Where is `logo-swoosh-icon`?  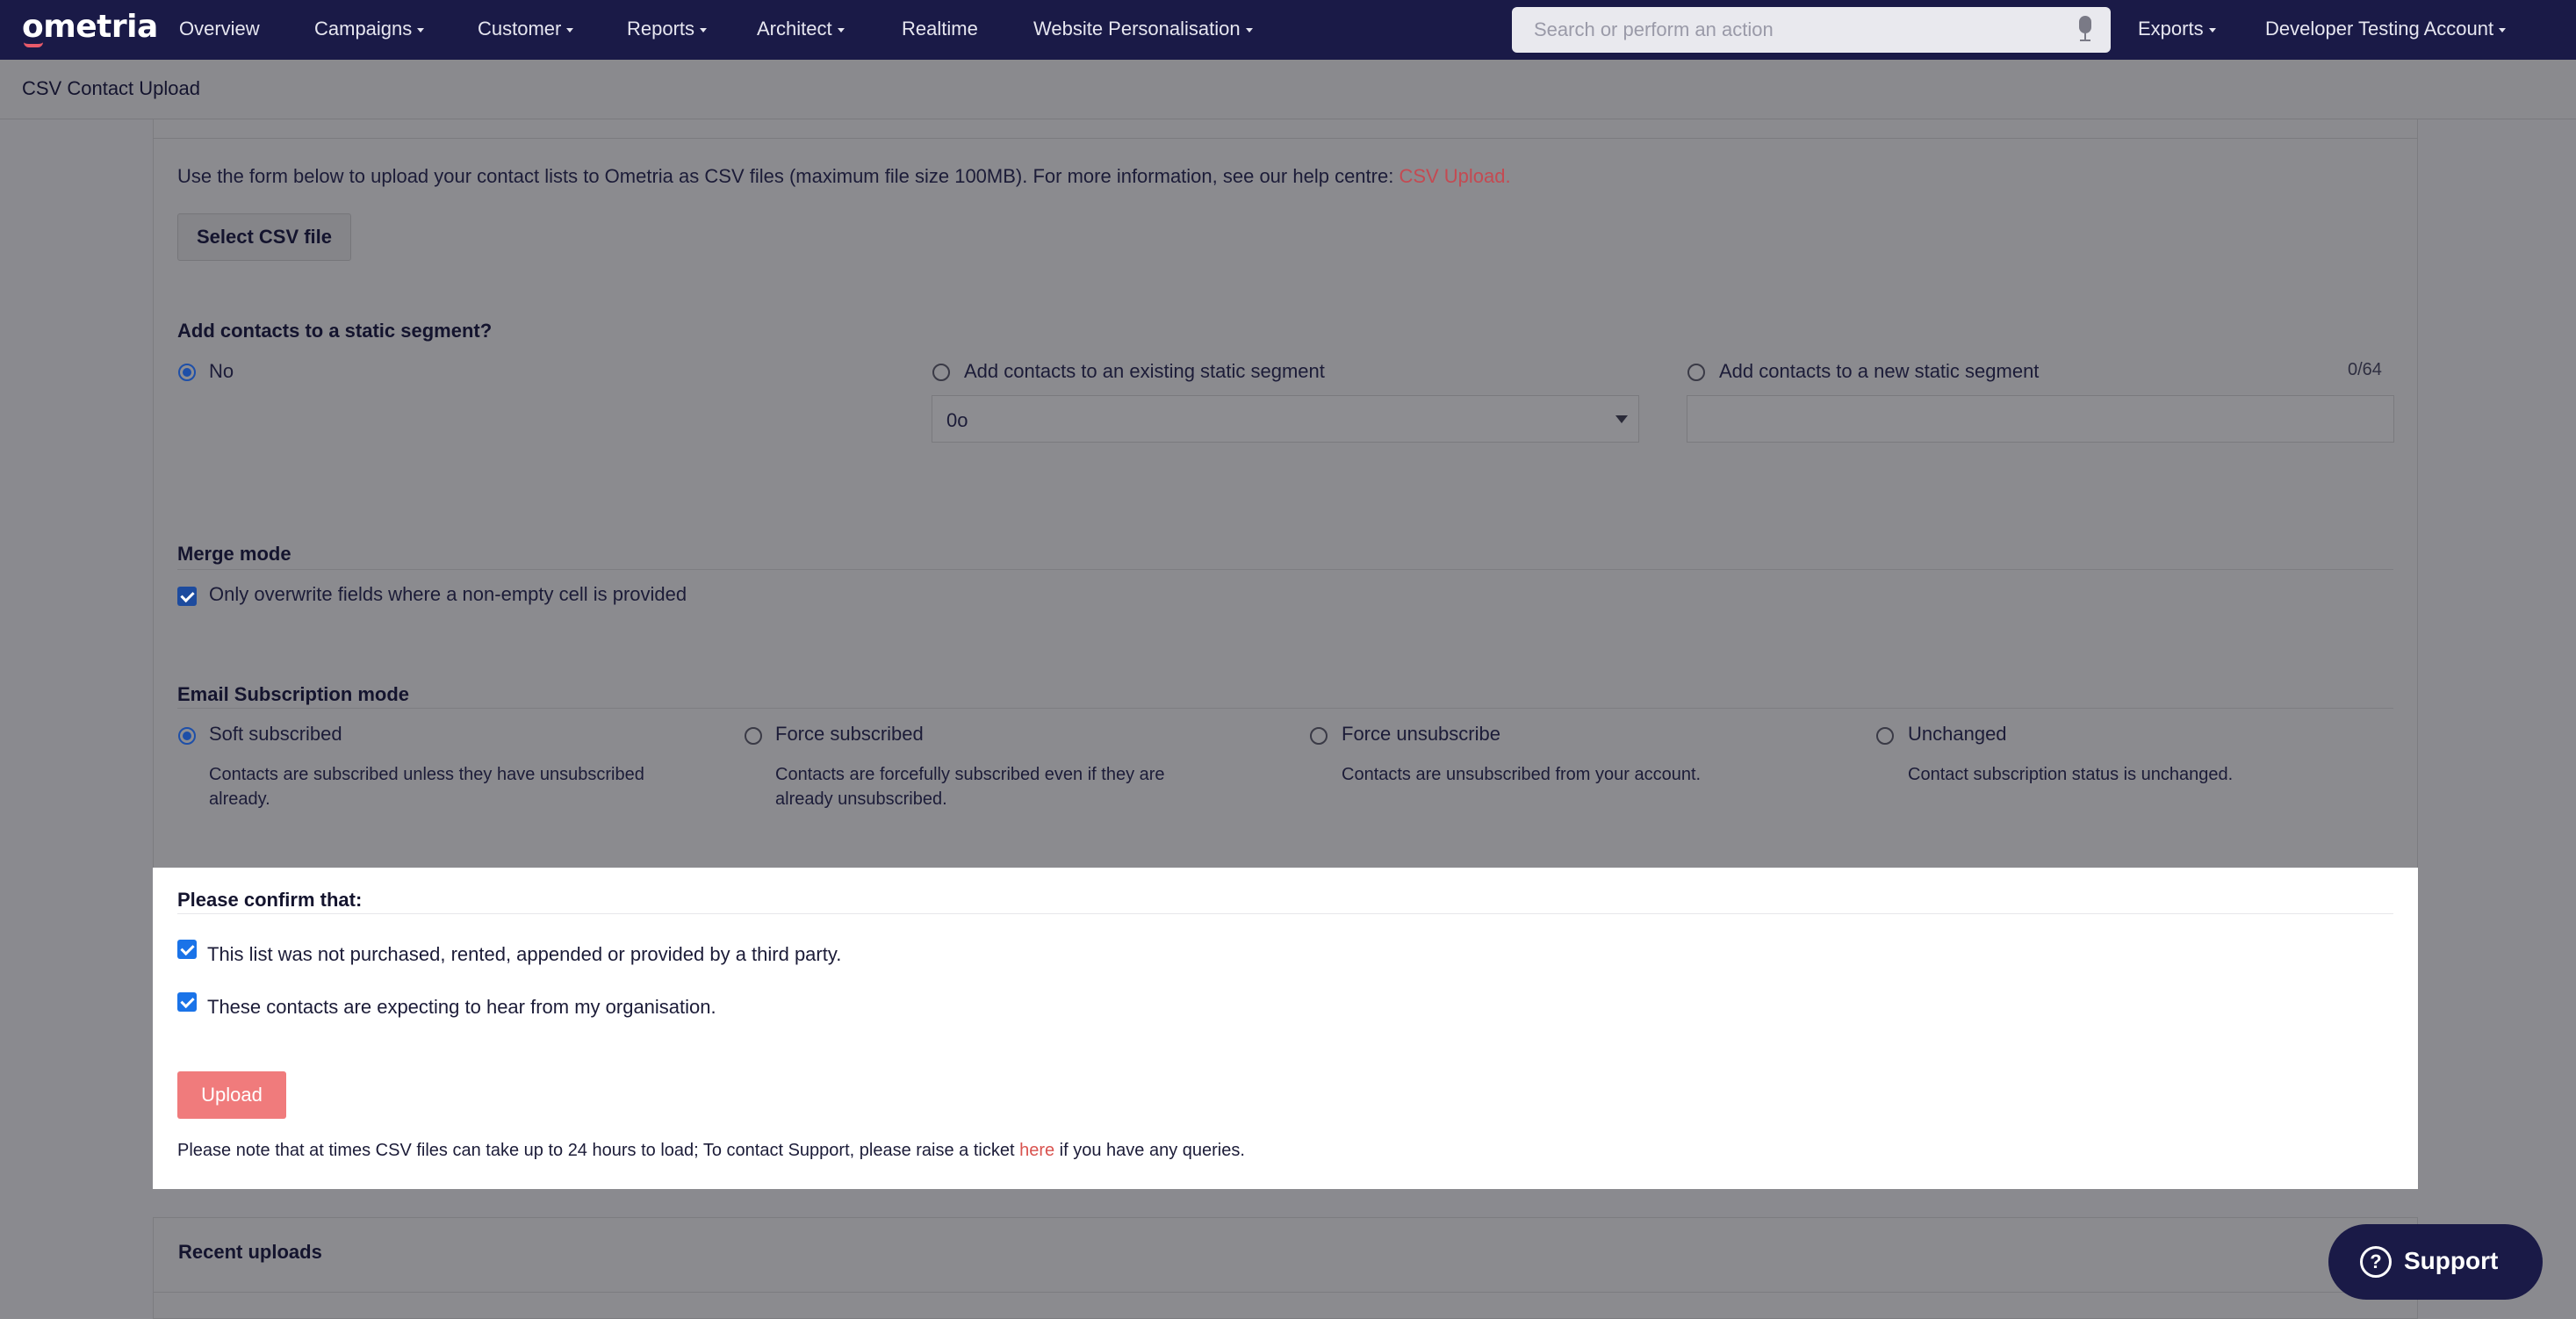 logo-swoosh-icon is located at coordinates (33, 45).